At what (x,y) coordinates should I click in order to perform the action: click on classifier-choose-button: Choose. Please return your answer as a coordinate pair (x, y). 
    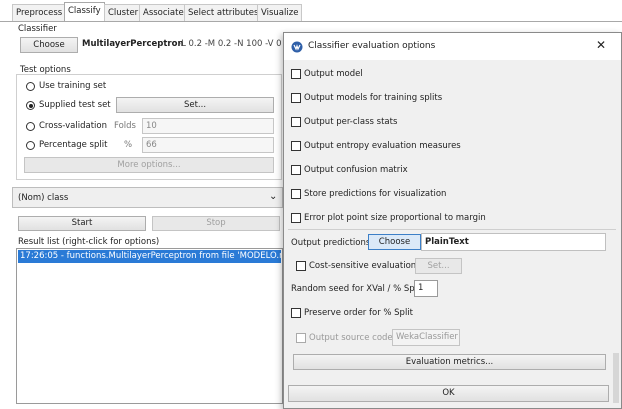
    Looking at the image, I should click on (49, 45).